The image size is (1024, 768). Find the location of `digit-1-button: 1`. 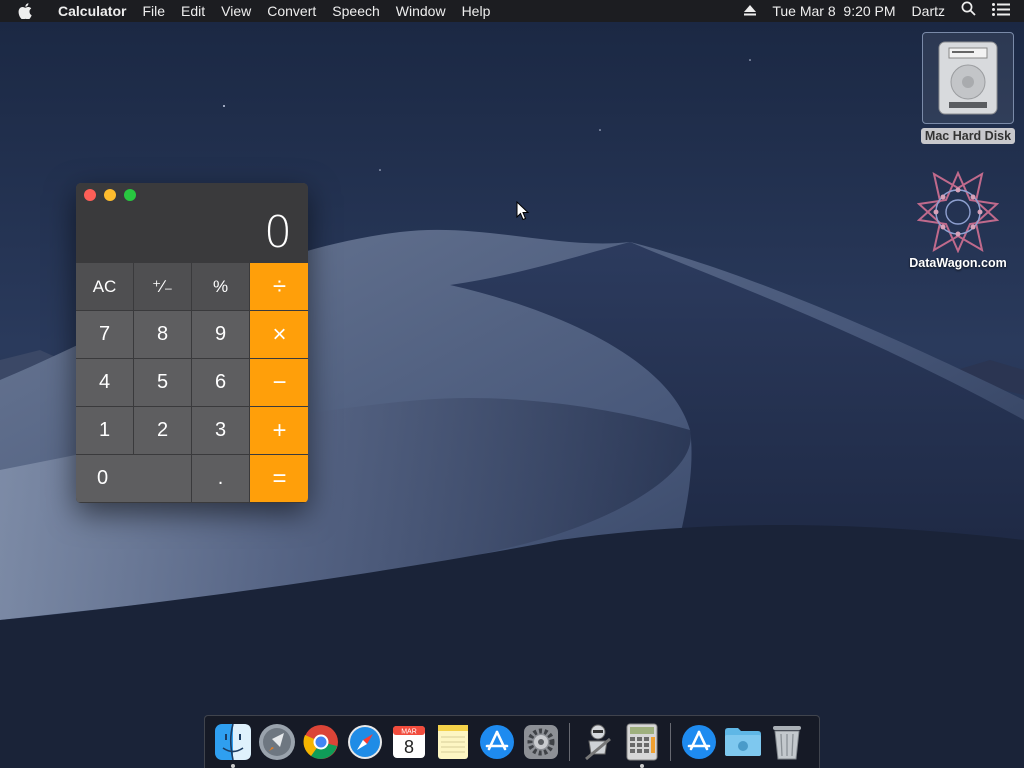

digit-1-button: 1 is located at coordinates (104, 430).